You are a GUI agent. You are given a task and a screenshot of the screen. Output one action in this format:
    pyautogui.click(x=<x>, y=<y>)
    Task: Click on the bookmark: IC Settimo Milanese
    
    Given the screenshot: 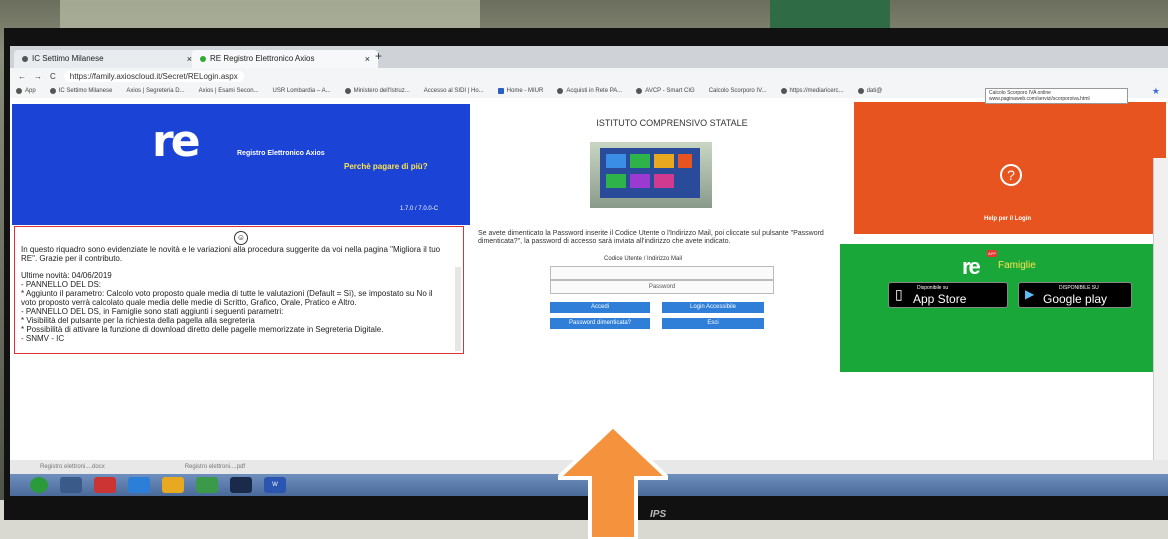 What is the action you would take?
    pyautogui.click(x=80, y=91)
    